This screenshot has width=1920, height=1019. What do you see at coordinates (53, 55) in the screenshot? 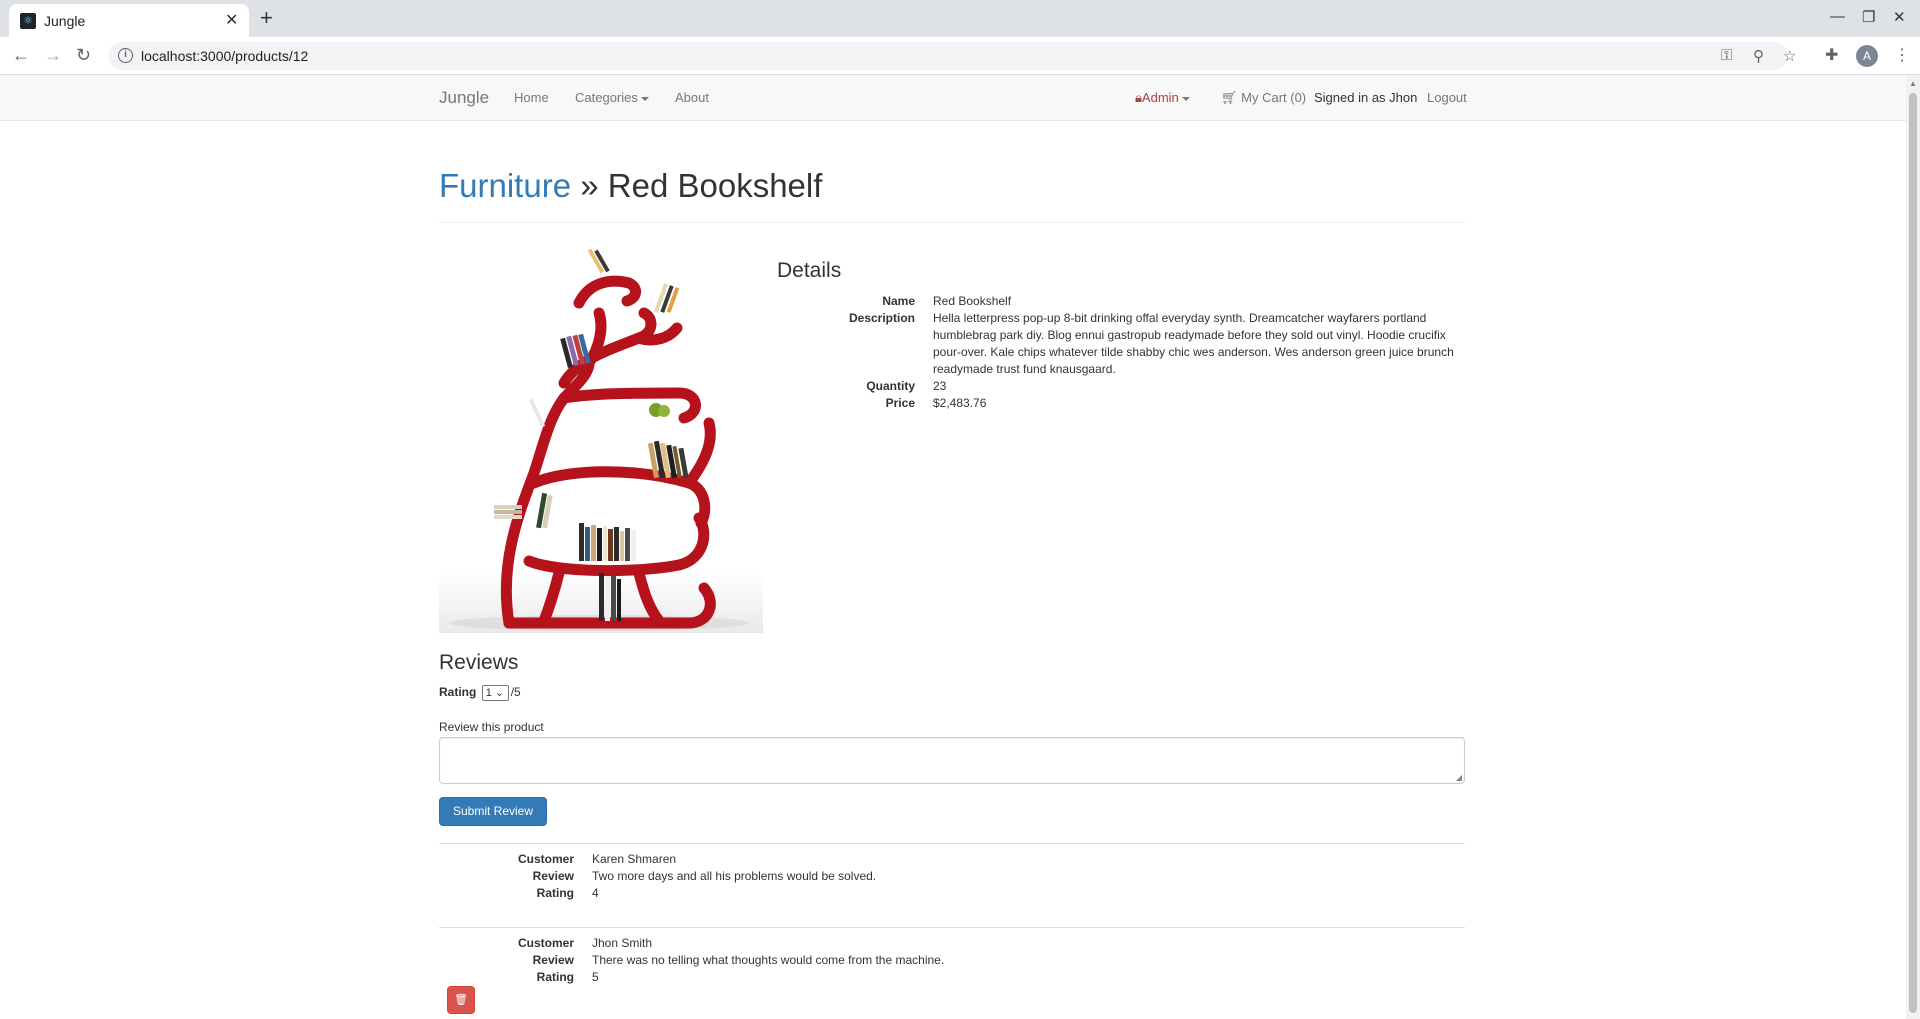
I see `forward-icon: →` at bounding box center [53, 55].